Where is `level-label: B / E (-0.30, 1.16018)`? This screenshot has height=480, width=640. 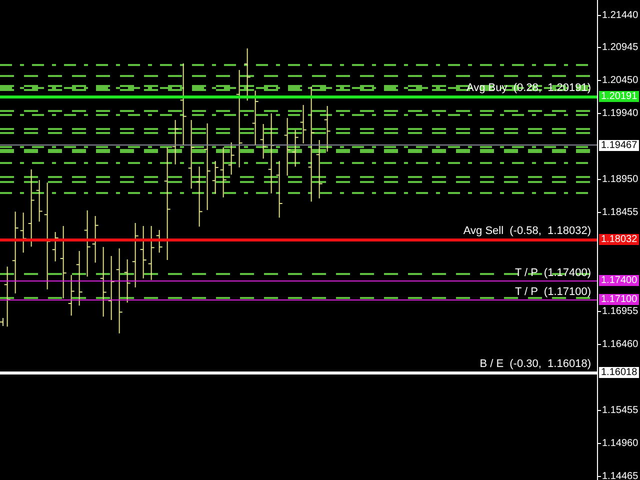
level-label: B / E (-0.30, 1.16018) is located at coordinates (535, 364).